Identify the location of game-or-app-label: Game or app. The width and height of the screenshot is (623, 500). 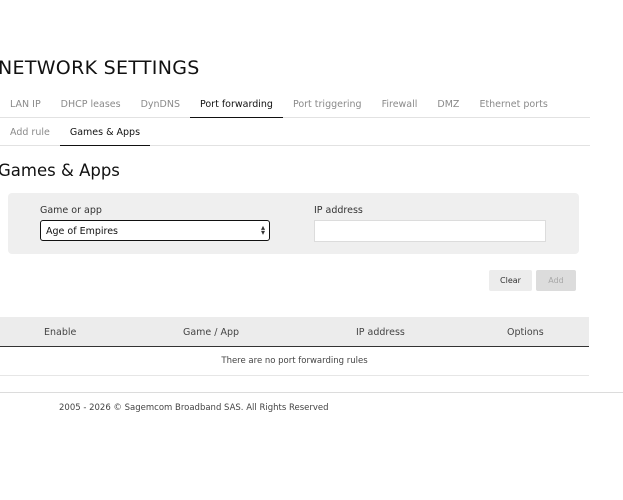
(71, 210).